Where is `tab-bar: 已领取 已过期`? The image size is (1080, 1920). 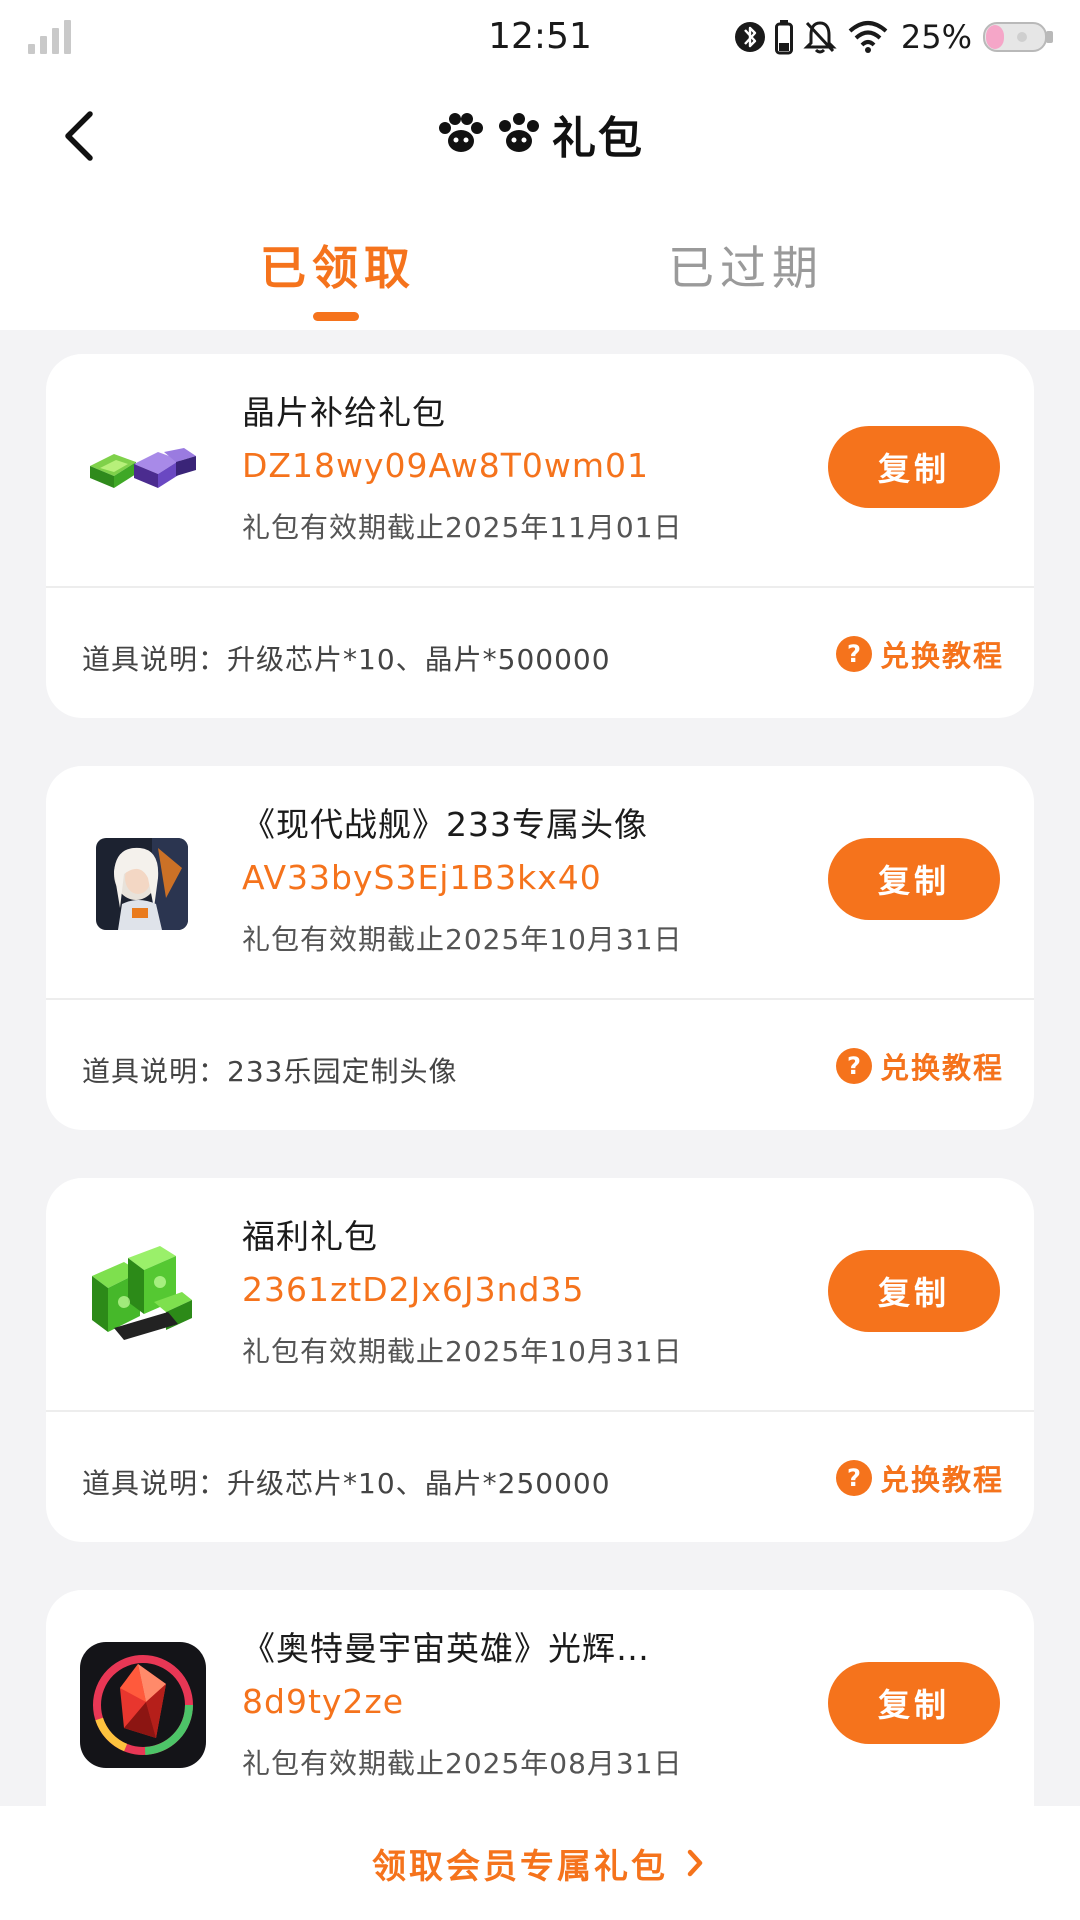
tab-bar: 已领取 已过期 is located at coordinates (540, 278).